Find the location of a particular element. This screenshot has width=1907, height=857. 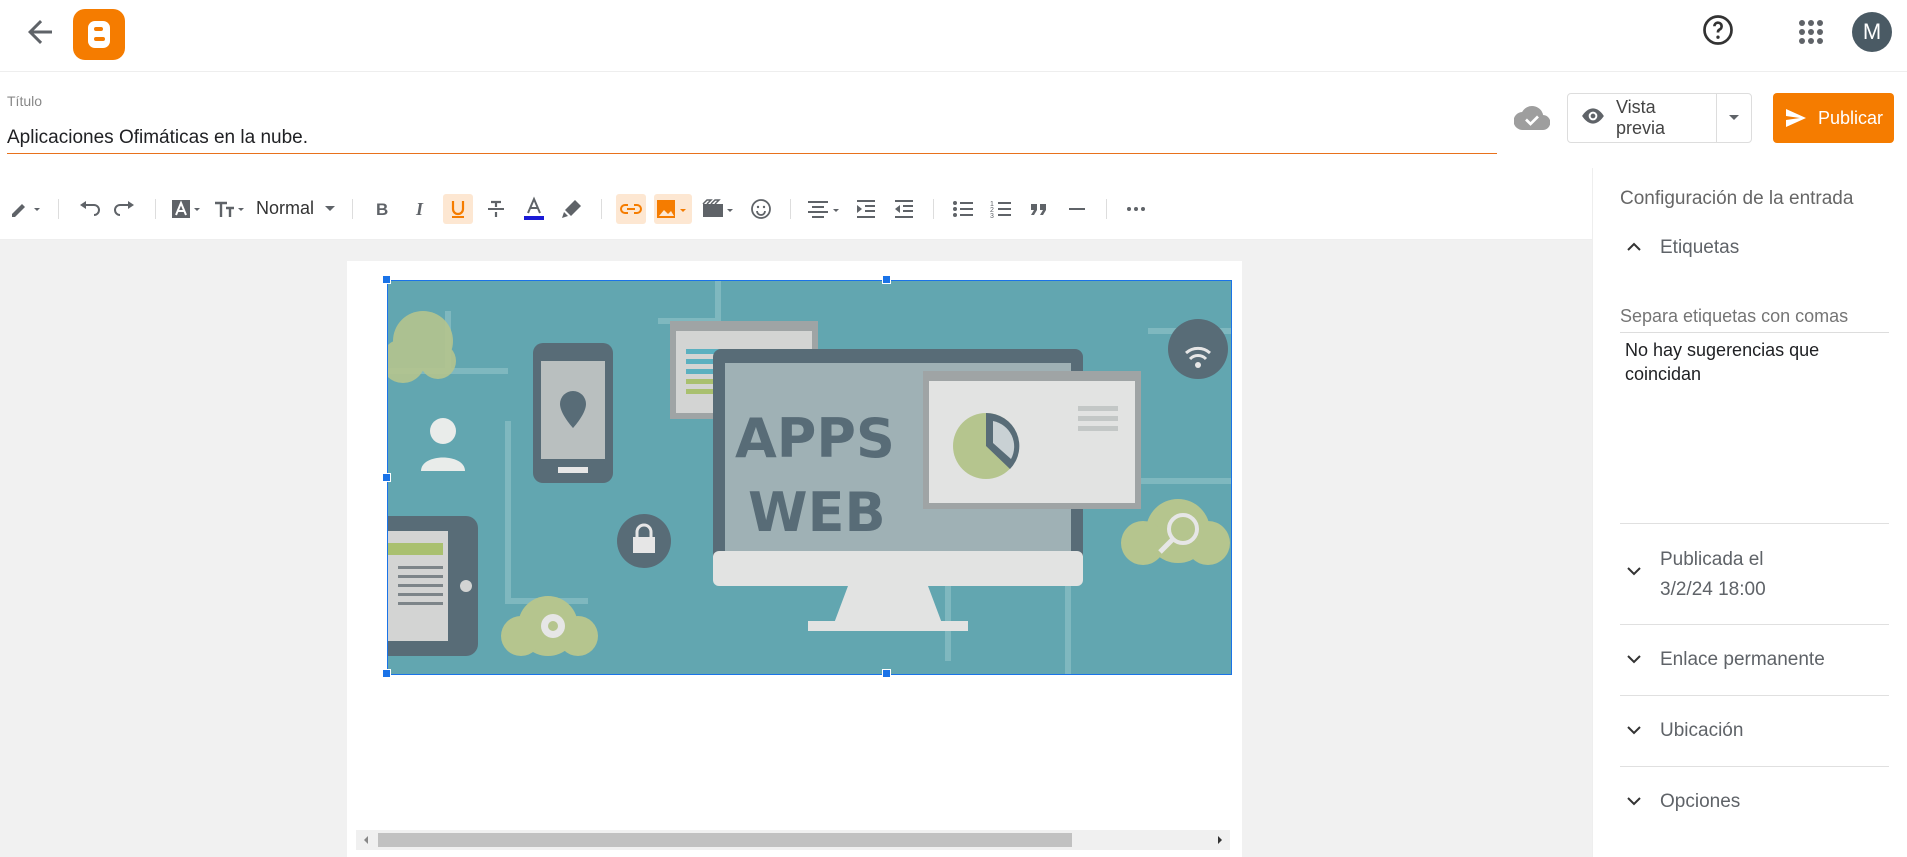

preview-button-group: Vista previa is located at coordinates (1659, 118).